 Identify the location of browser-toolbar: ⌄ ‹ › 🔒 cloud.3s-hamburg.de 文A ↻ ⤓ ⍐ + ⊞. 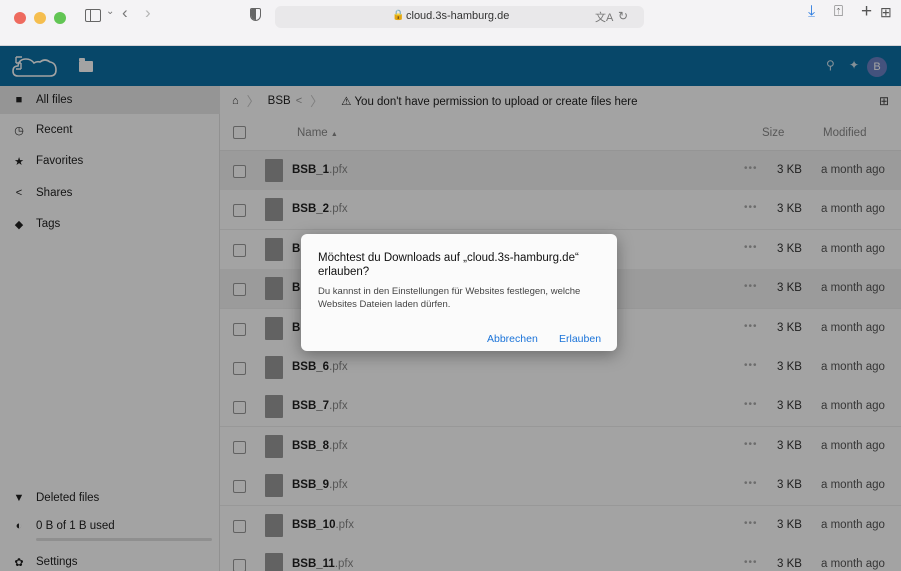
(450, 23).